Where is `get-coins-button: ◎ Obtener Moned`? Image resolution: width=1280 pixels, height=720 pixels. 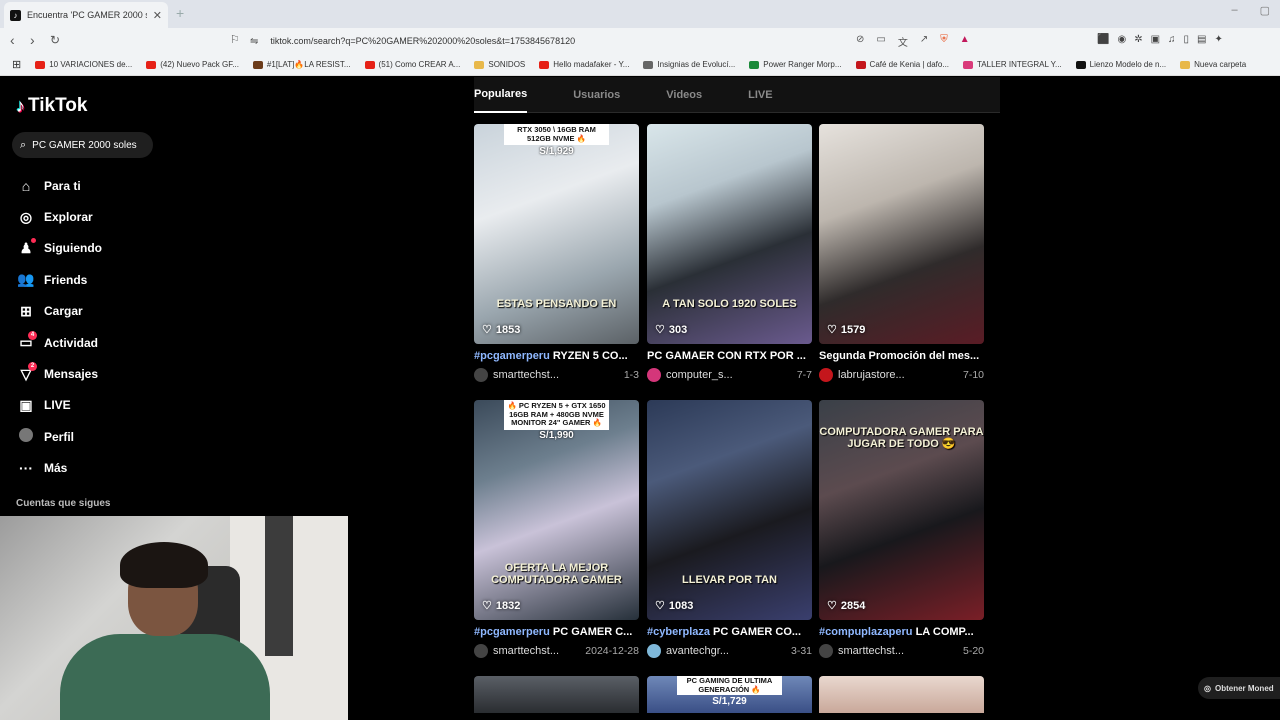 get-coins-button: ◎ Obtener Moned is located at coordinates (1239, 688).